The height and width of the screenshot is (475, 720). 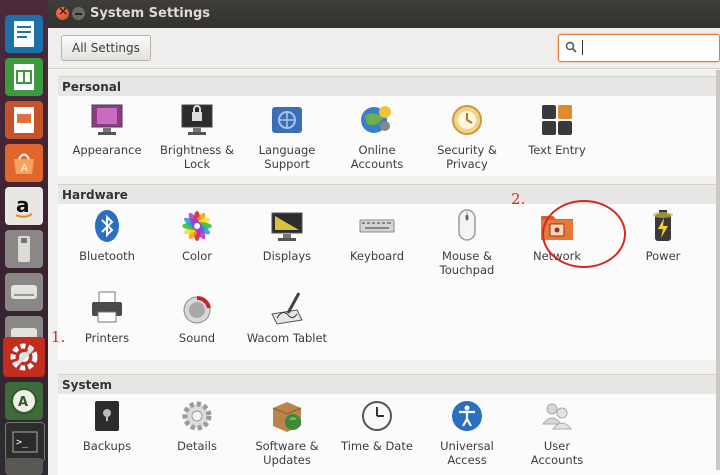 I want to click on mouse-touchpad-icon, so click(x=467, y=226).